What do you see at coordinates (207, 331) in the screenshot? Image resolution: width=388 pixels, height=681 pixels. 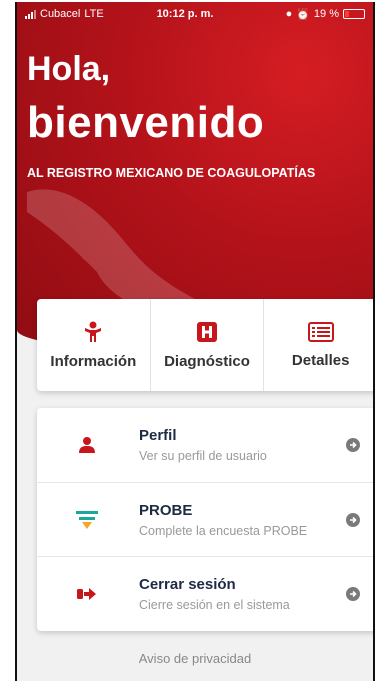 I see `hospital-icon` at bounding box center [207, 331].